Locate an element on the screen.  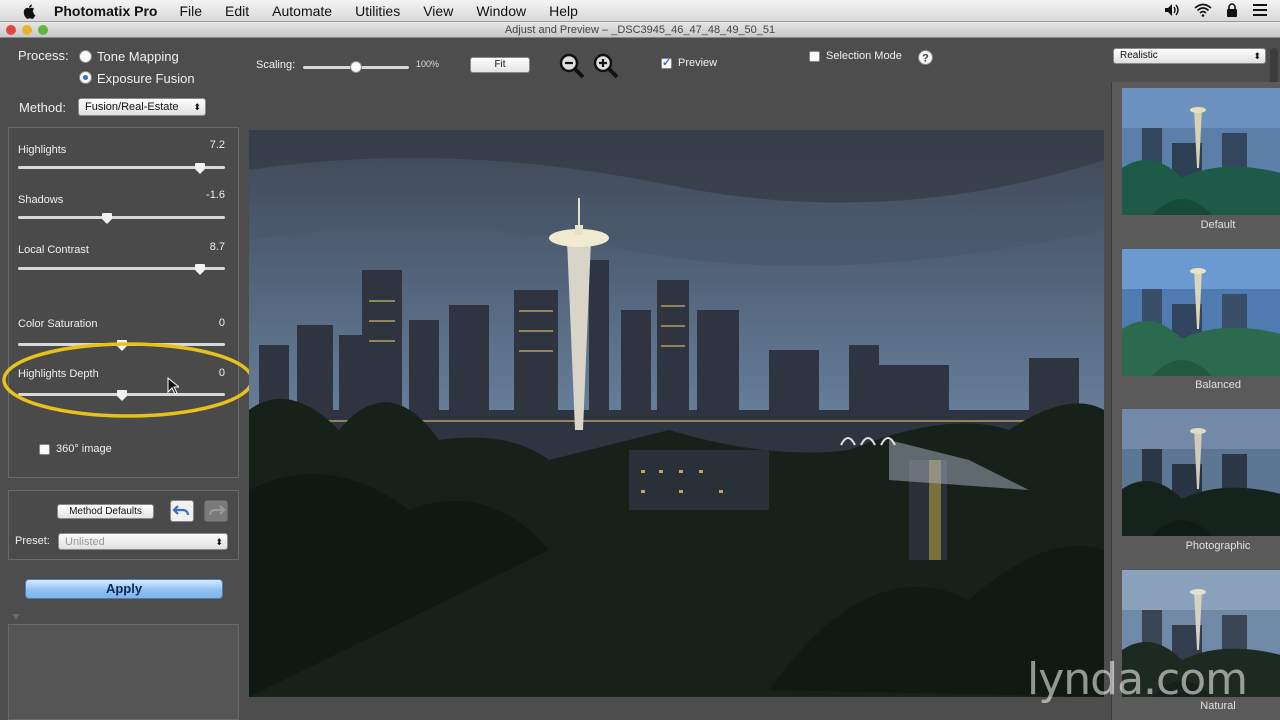
minimize-window-button is located at coordinates (27, 30).